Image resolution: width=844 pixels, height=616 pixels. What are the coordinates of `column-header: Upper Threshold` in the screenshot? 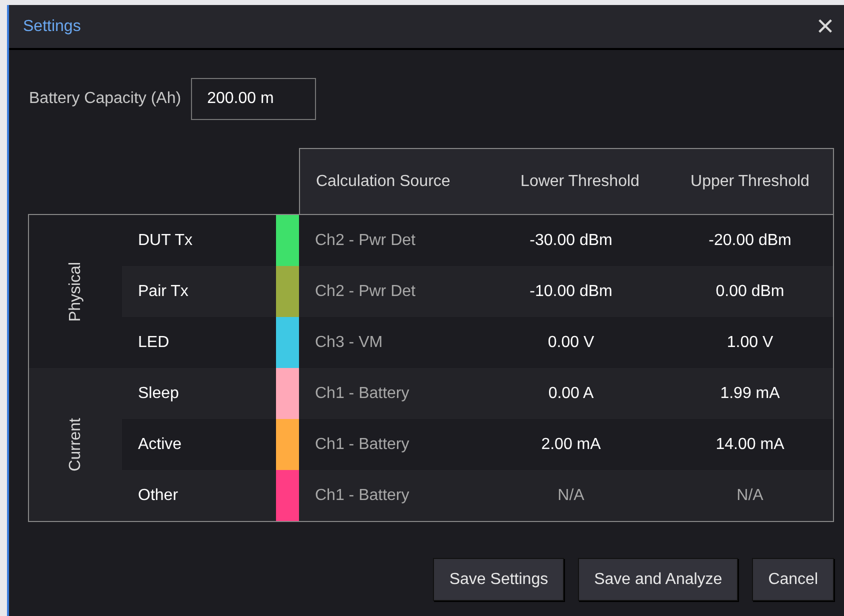 It's located at (750, 182).